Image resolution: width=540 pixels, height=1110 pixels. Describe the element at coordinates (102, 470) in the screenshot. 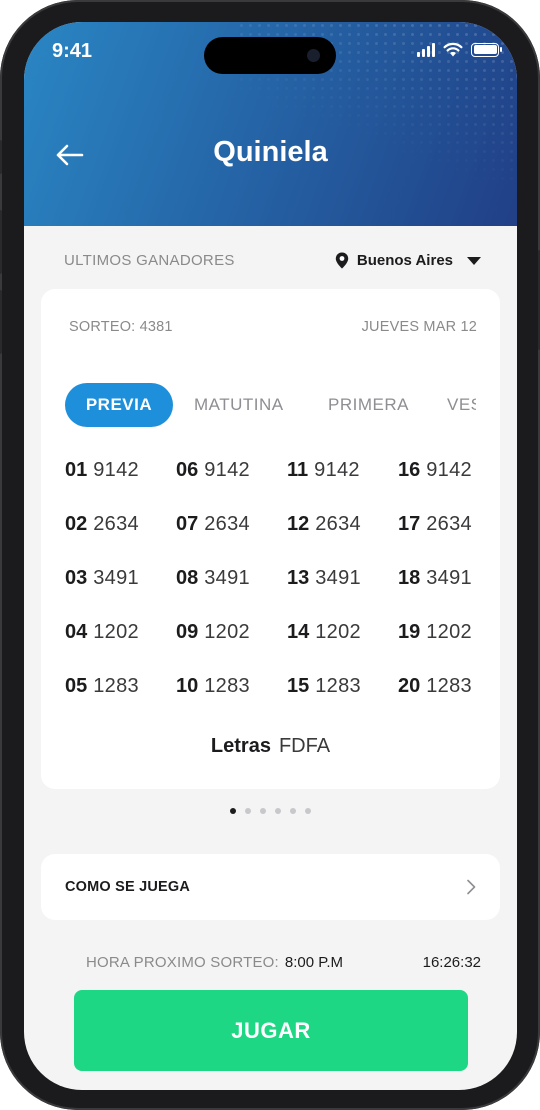

I see `result-item: 01 9142` at that location.